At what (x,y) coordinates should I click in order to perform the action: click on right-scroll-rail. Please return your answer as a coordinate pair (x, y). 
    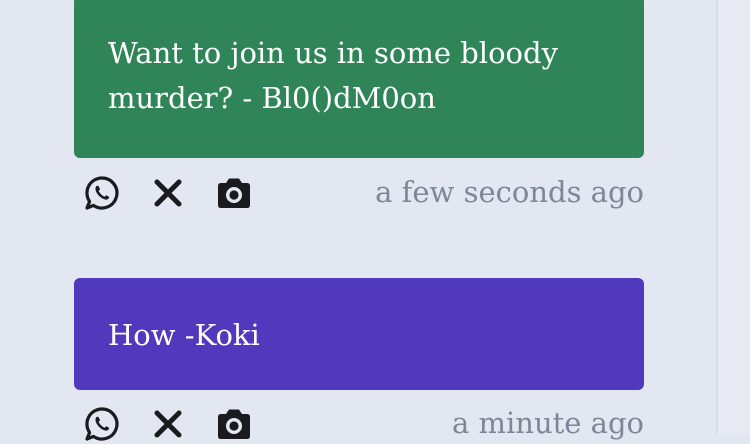
    Looking at the image, I should click on (733, 217).